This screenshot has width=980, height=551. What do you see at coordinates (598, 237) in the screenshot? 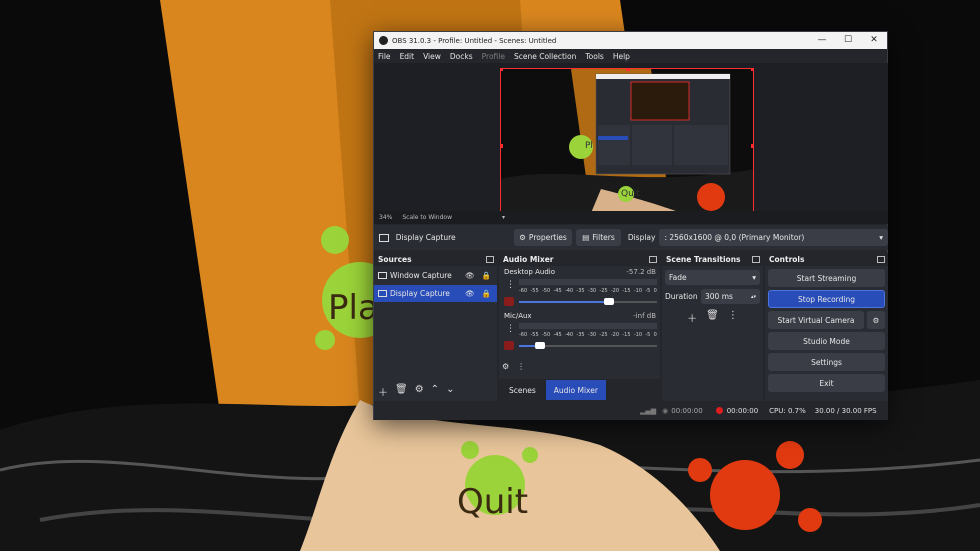
I see `filters-button: ▤ Filters` at bounding box center [598, 237].